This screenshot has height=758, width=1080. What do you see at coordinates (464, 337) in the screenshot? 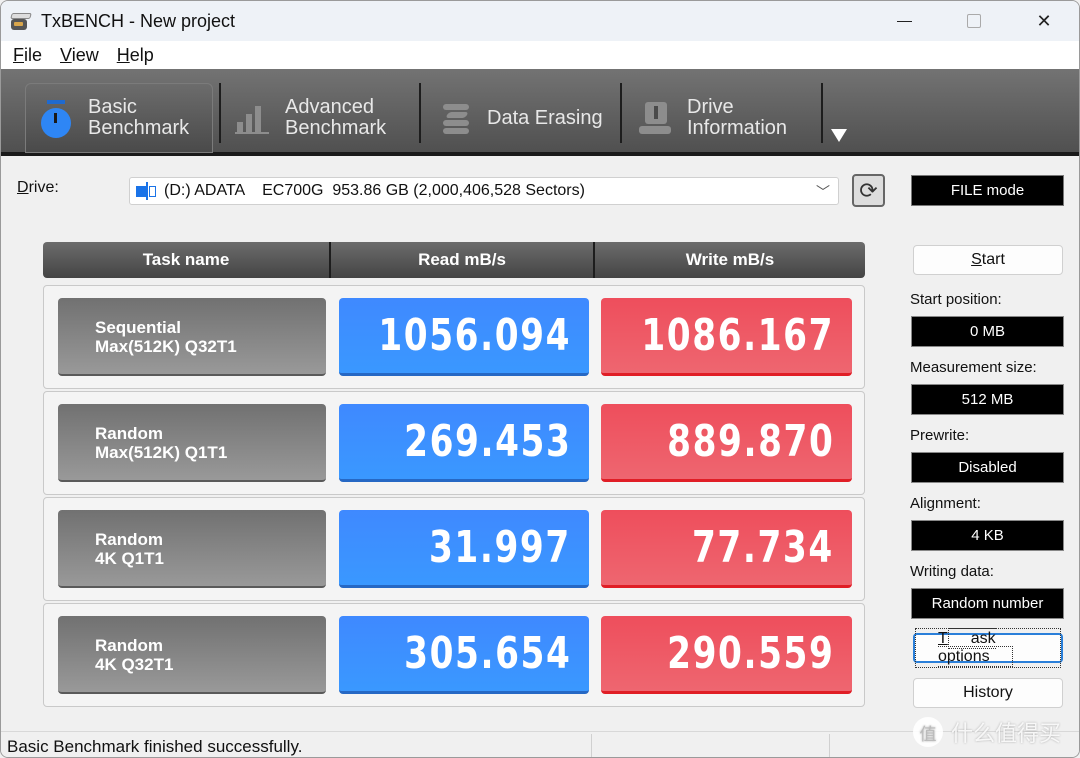
I see `read-value: 1056.094` at bounding box center [464, 337].